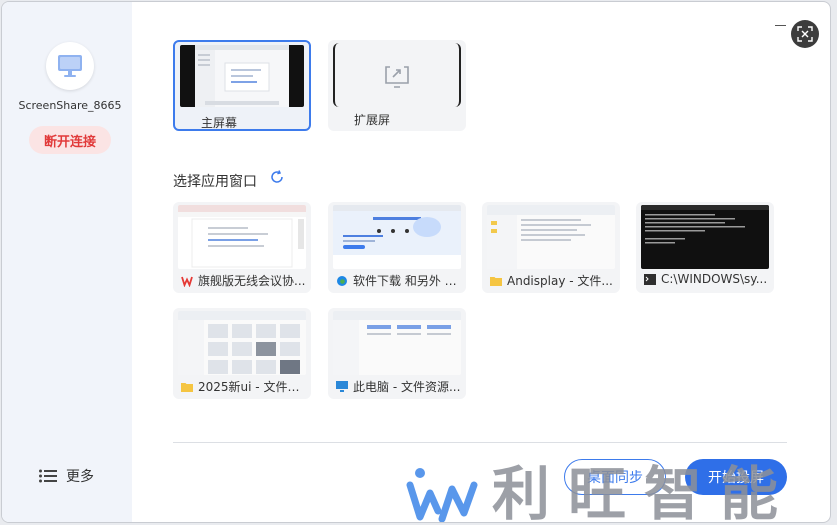  What do you see at coordinates (277, 177) in the screenshot?
I see `refresh-icon` at bounding box center [277, 177].